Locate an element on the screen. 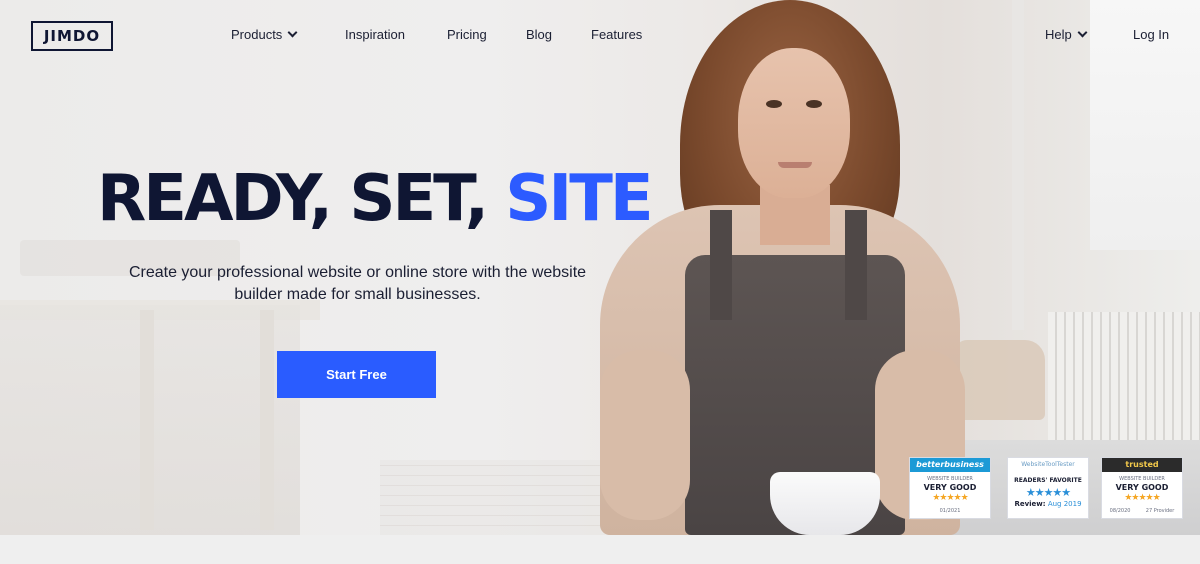 This screenshot has width=1200, height=564. badge-footer: 08/2020 27 Provider is located at coordinates (1142, 511).